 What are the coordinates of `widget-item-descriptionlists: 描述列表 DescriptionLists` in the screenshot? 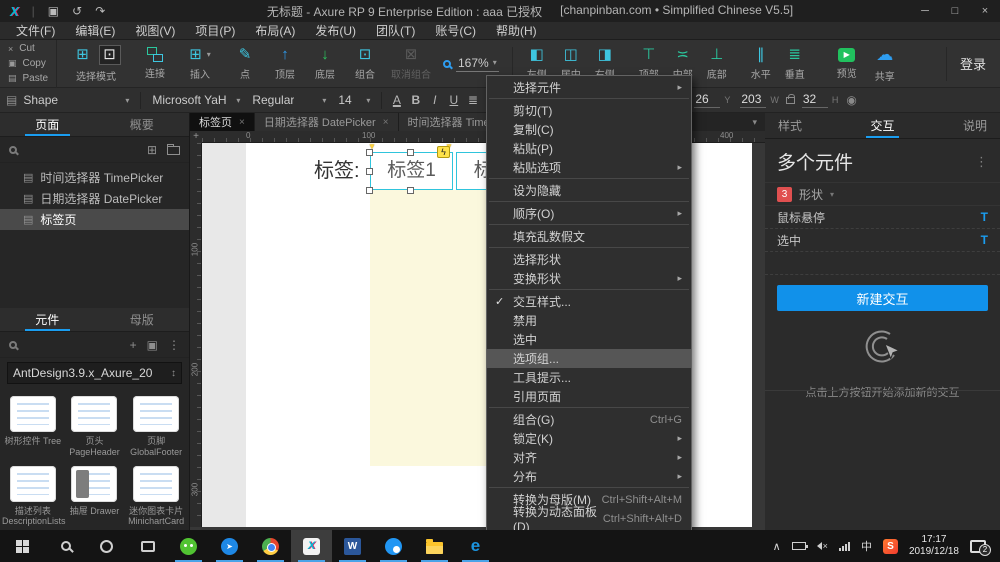 It's located at (34, 496).